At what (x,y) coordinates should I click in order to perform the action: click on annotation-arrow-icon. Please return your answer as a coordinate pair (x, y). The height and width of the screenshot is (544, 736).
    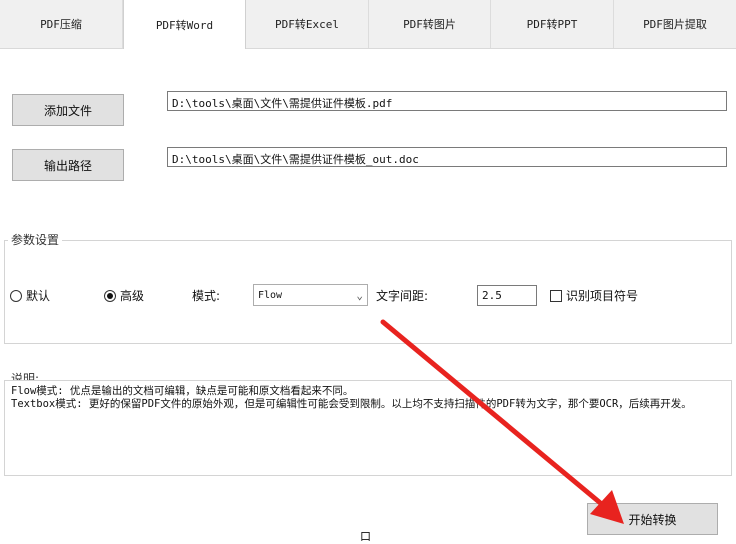
    Looking at the image, I should click on (502, 421).